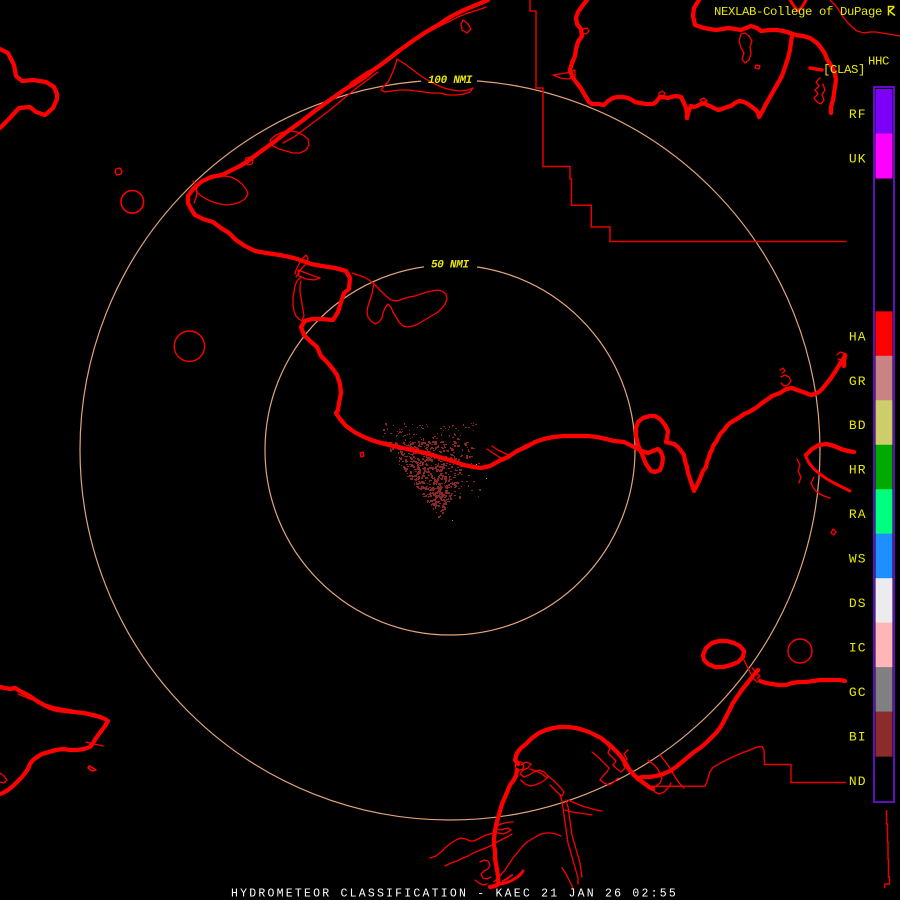 The height and width of the screenshot is (900, 900). What do you see at coordinates (858, 692) in the screenshot?
I see `svg-text: GC` at bounding box center [858, 692].